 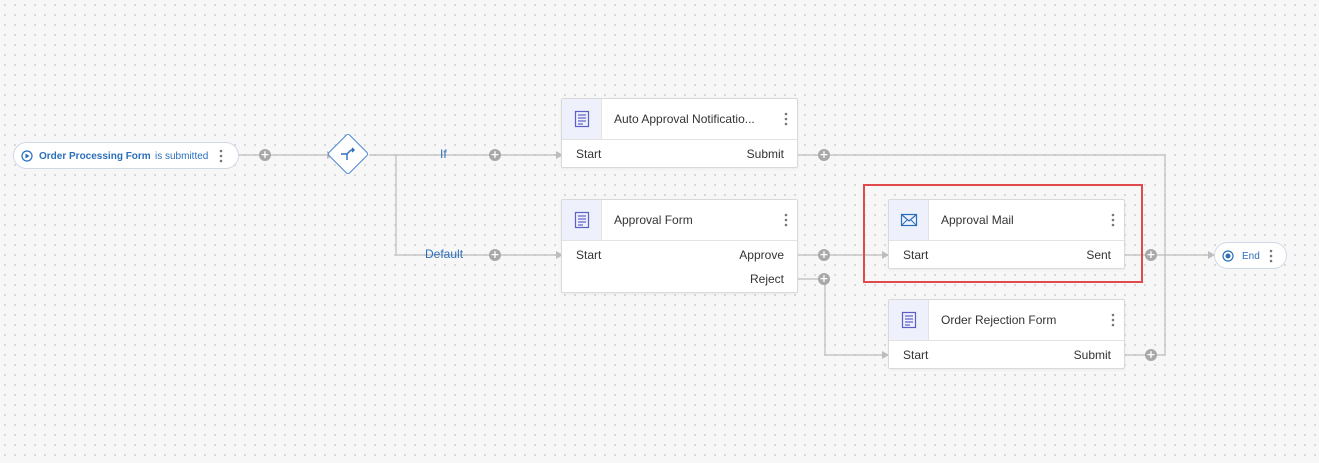 What do you see at coordinates (824, 255) in the screenshot?
I see `add-step-after-approve-button: +` at bounding box center [824, 255].